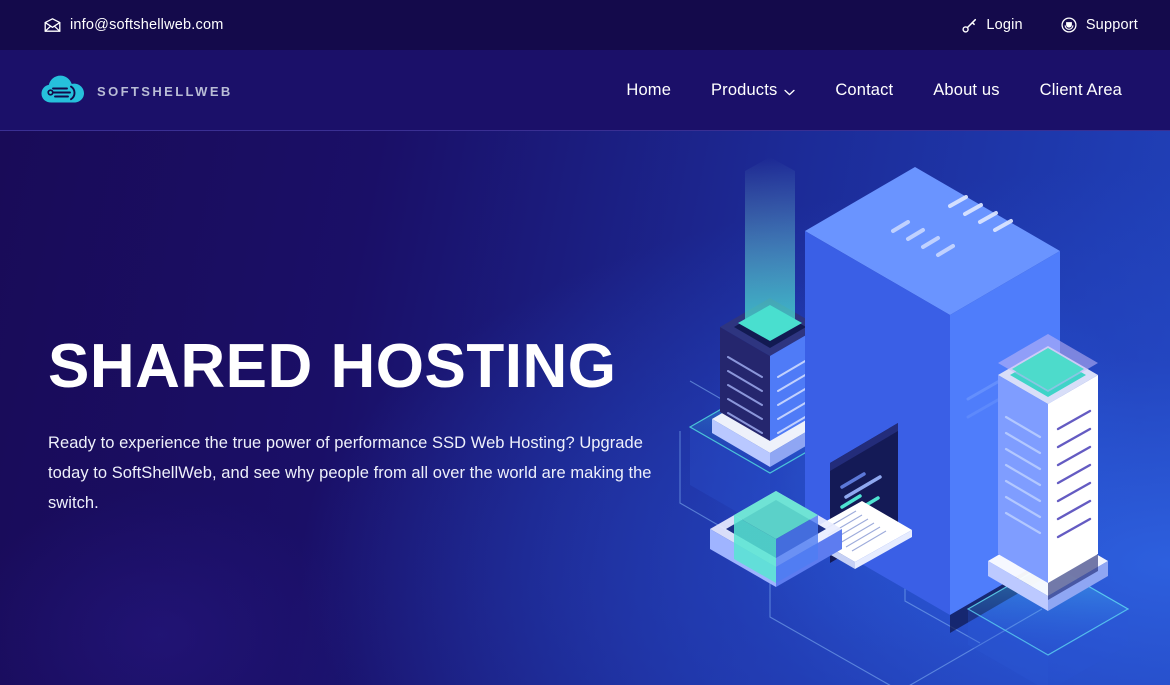 The image size is (1170, 685). Describe the element at coordinates (52, 25) in the screenshot. I see `envelope-icon` at that location.